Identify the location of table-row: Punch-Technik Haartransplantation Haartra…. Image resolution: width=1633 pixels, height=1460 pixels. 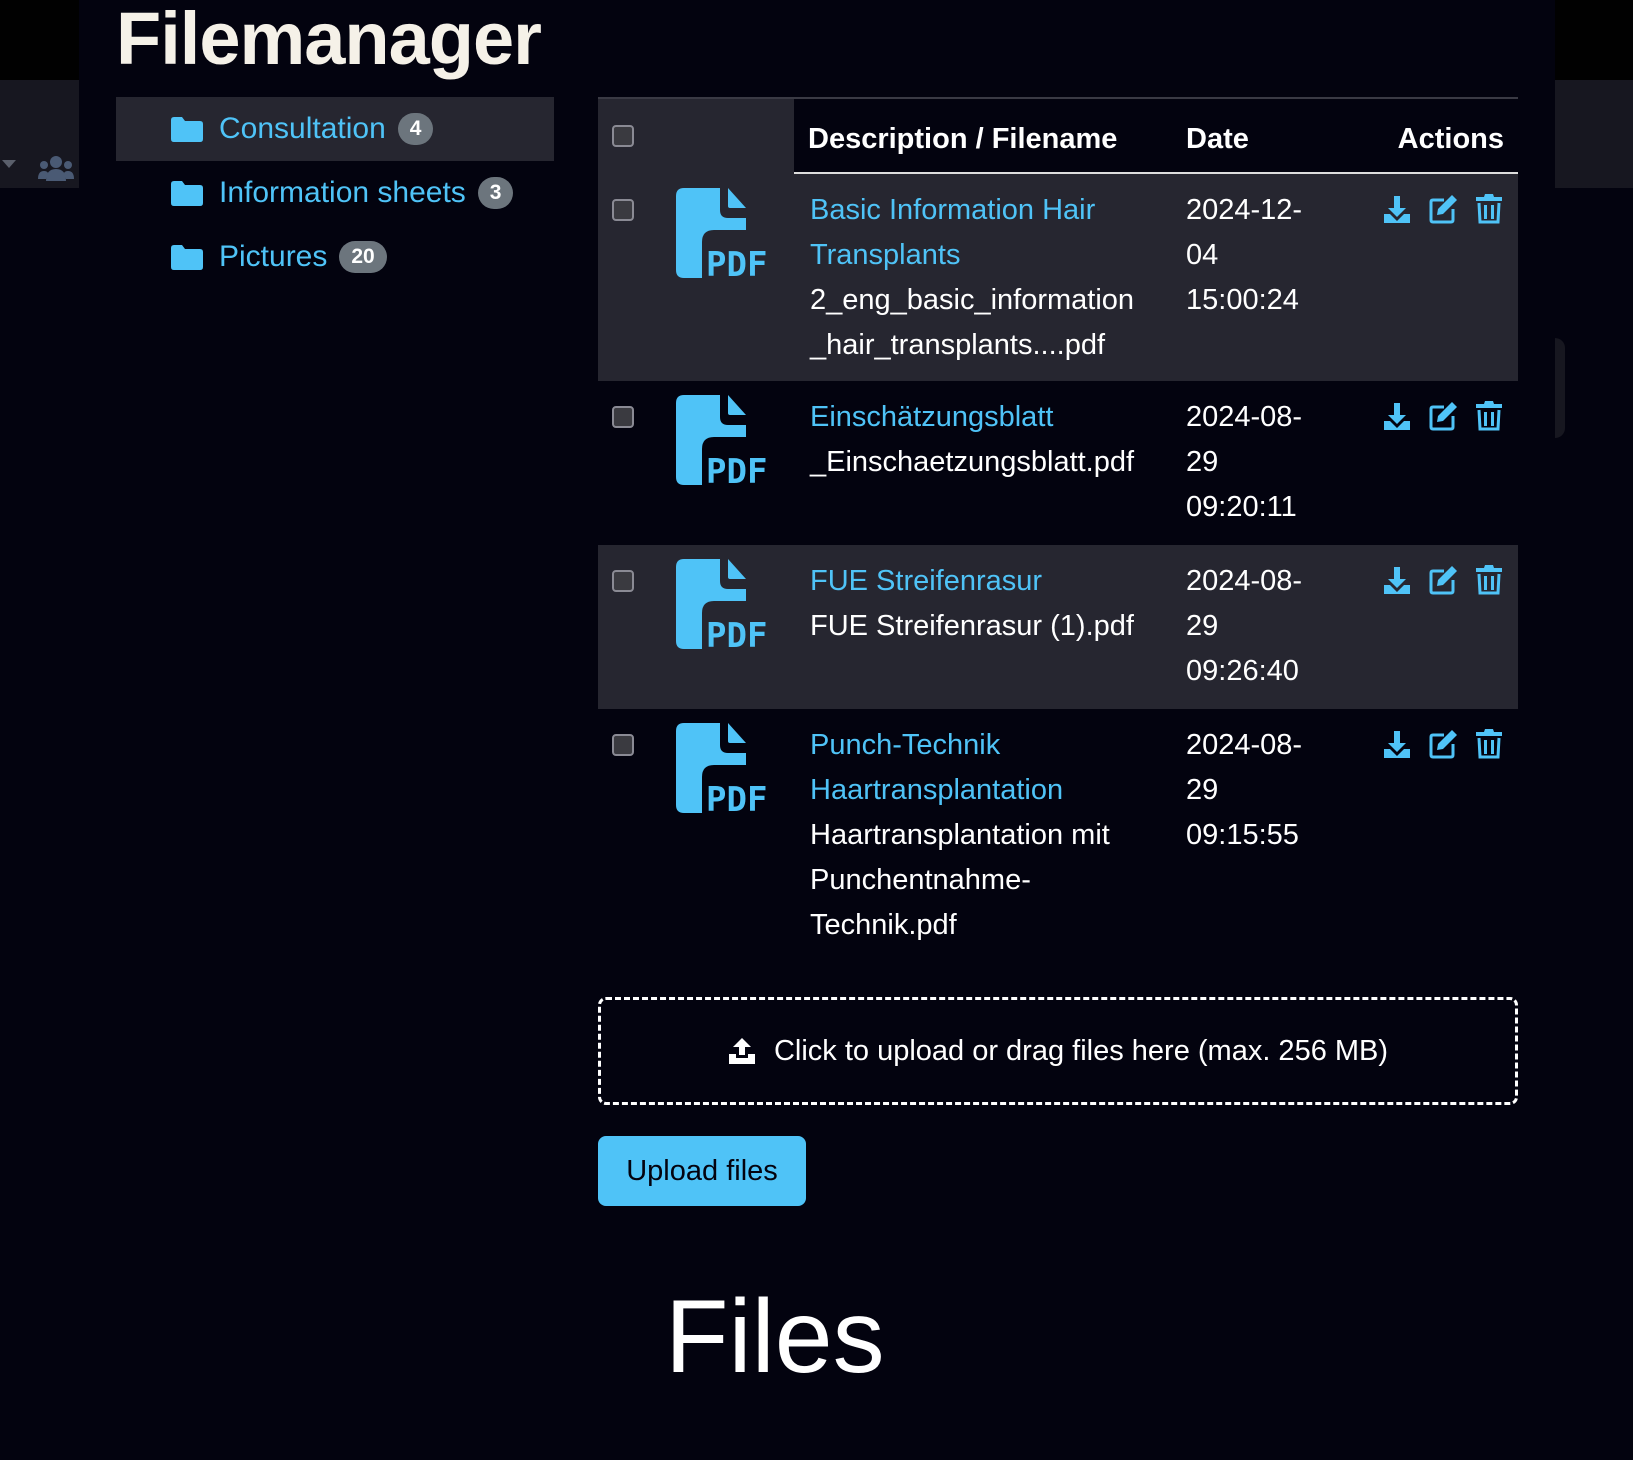
(1058, 834).